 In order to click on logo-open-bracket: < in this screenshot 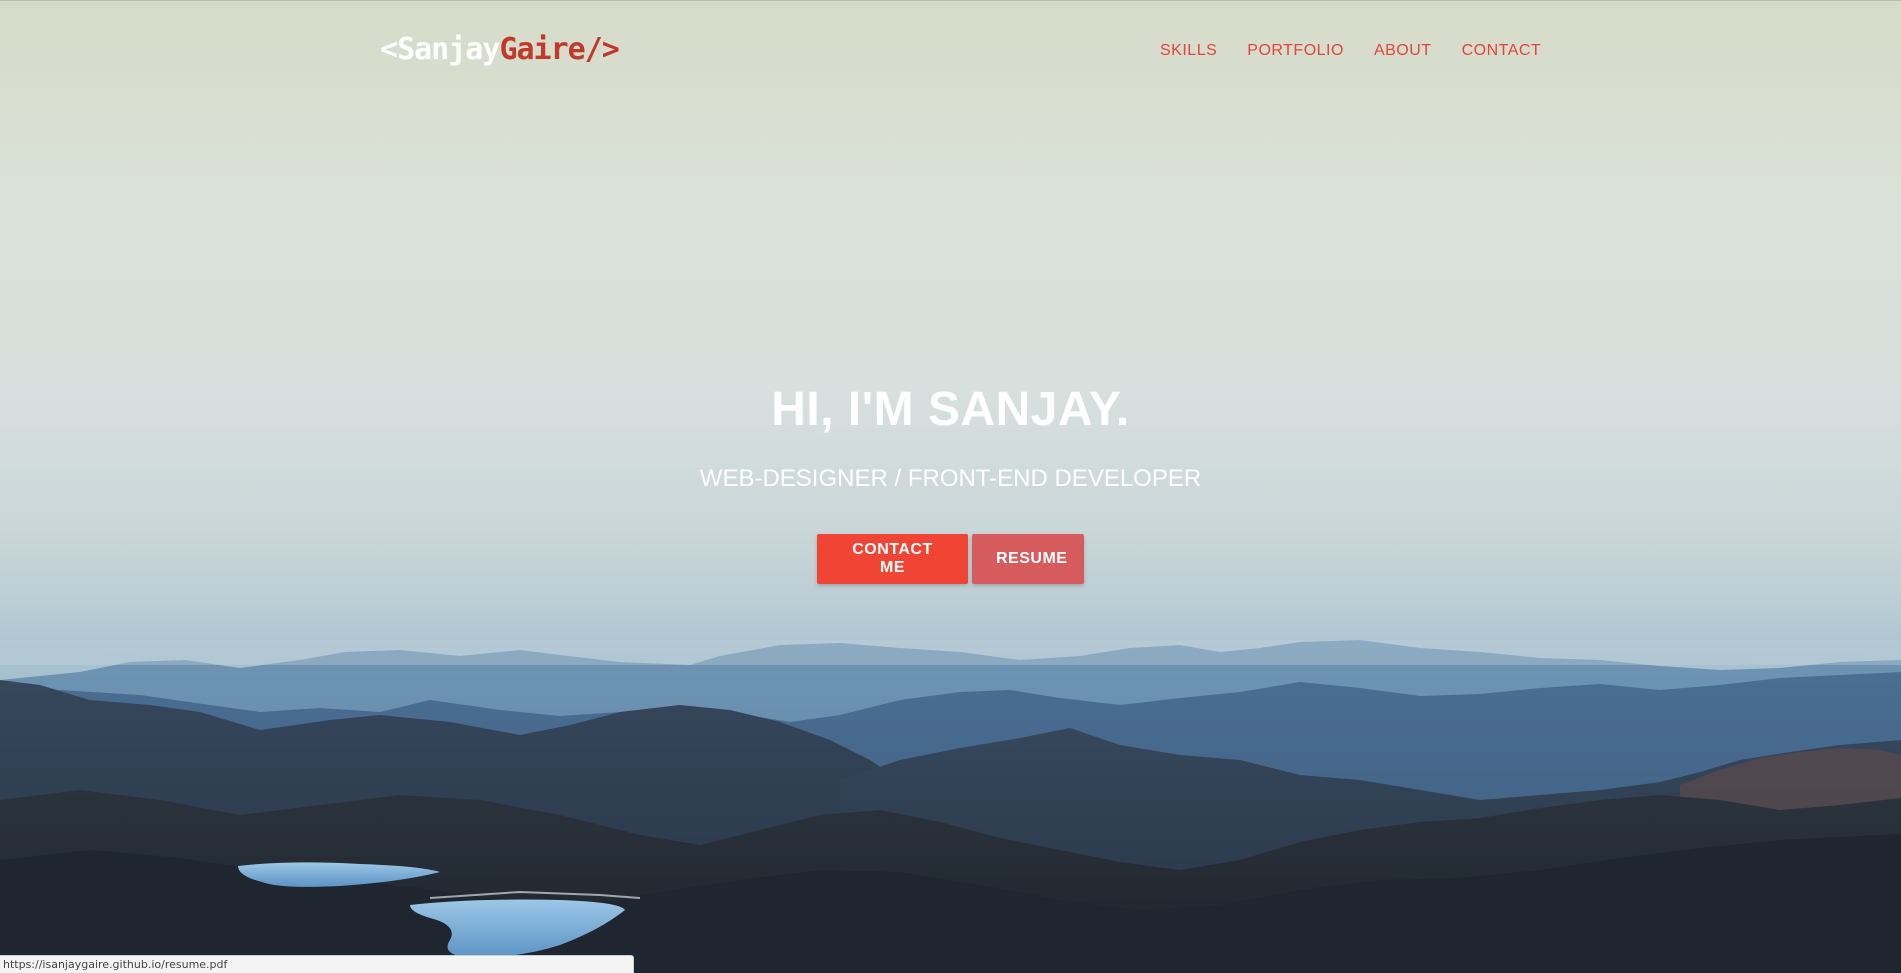, I will do `click(389, 49)`.